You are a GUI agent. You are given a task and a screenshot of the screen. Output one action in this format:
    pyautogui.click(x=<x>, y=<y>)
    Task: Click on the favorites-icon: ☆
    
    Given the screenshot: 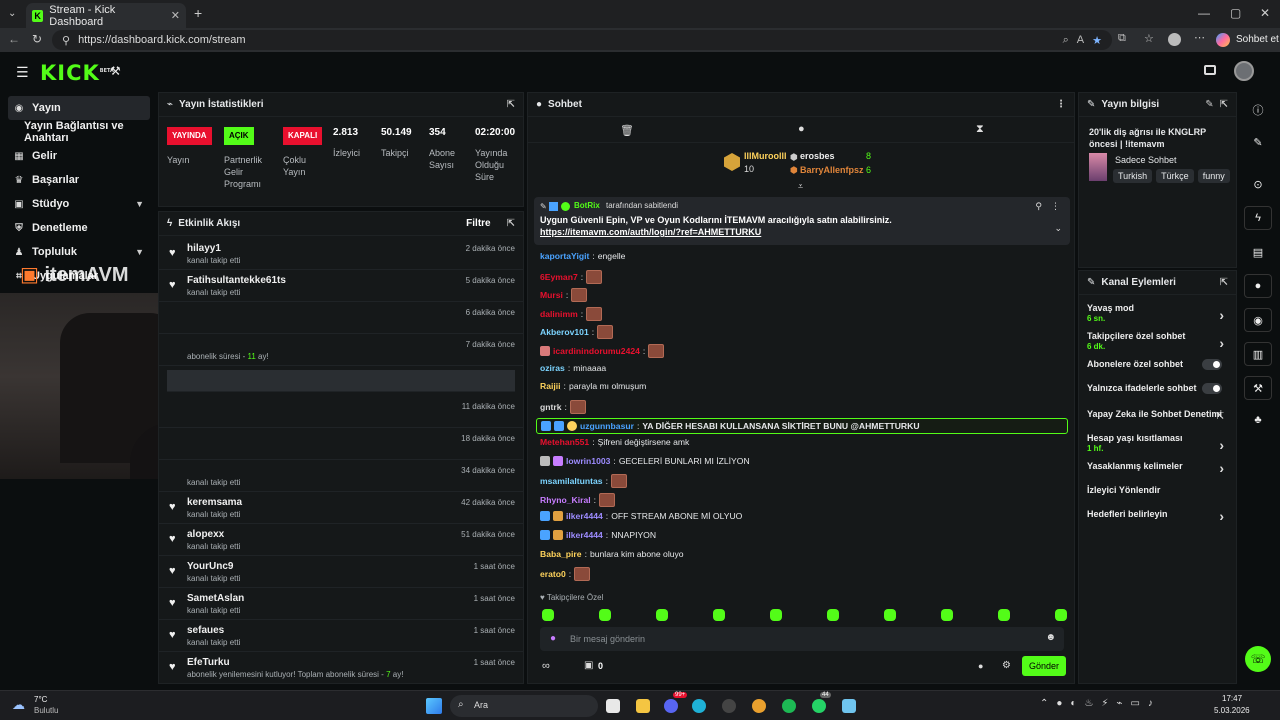 What is the action you would take?
    pyautogui.click(x=1149, y=38)
    